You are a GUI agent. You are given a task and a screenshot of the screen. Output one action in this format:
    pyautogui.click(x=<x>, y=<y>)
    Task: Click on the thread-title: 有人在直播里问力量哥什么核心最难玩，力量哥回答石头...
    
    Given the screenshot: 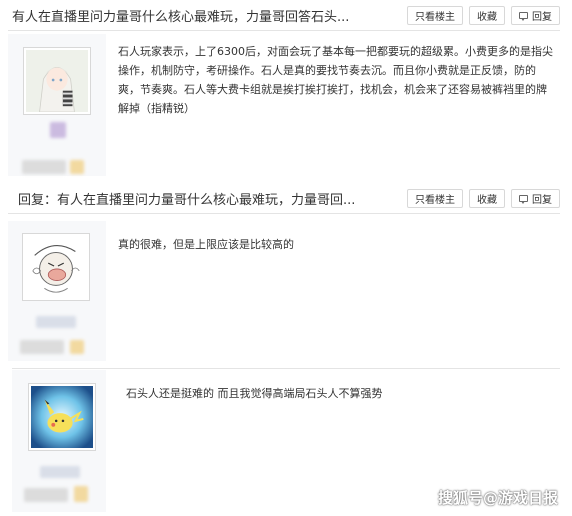 What is the action you would take?
    pyautogui.click(x=203, y=15)
    